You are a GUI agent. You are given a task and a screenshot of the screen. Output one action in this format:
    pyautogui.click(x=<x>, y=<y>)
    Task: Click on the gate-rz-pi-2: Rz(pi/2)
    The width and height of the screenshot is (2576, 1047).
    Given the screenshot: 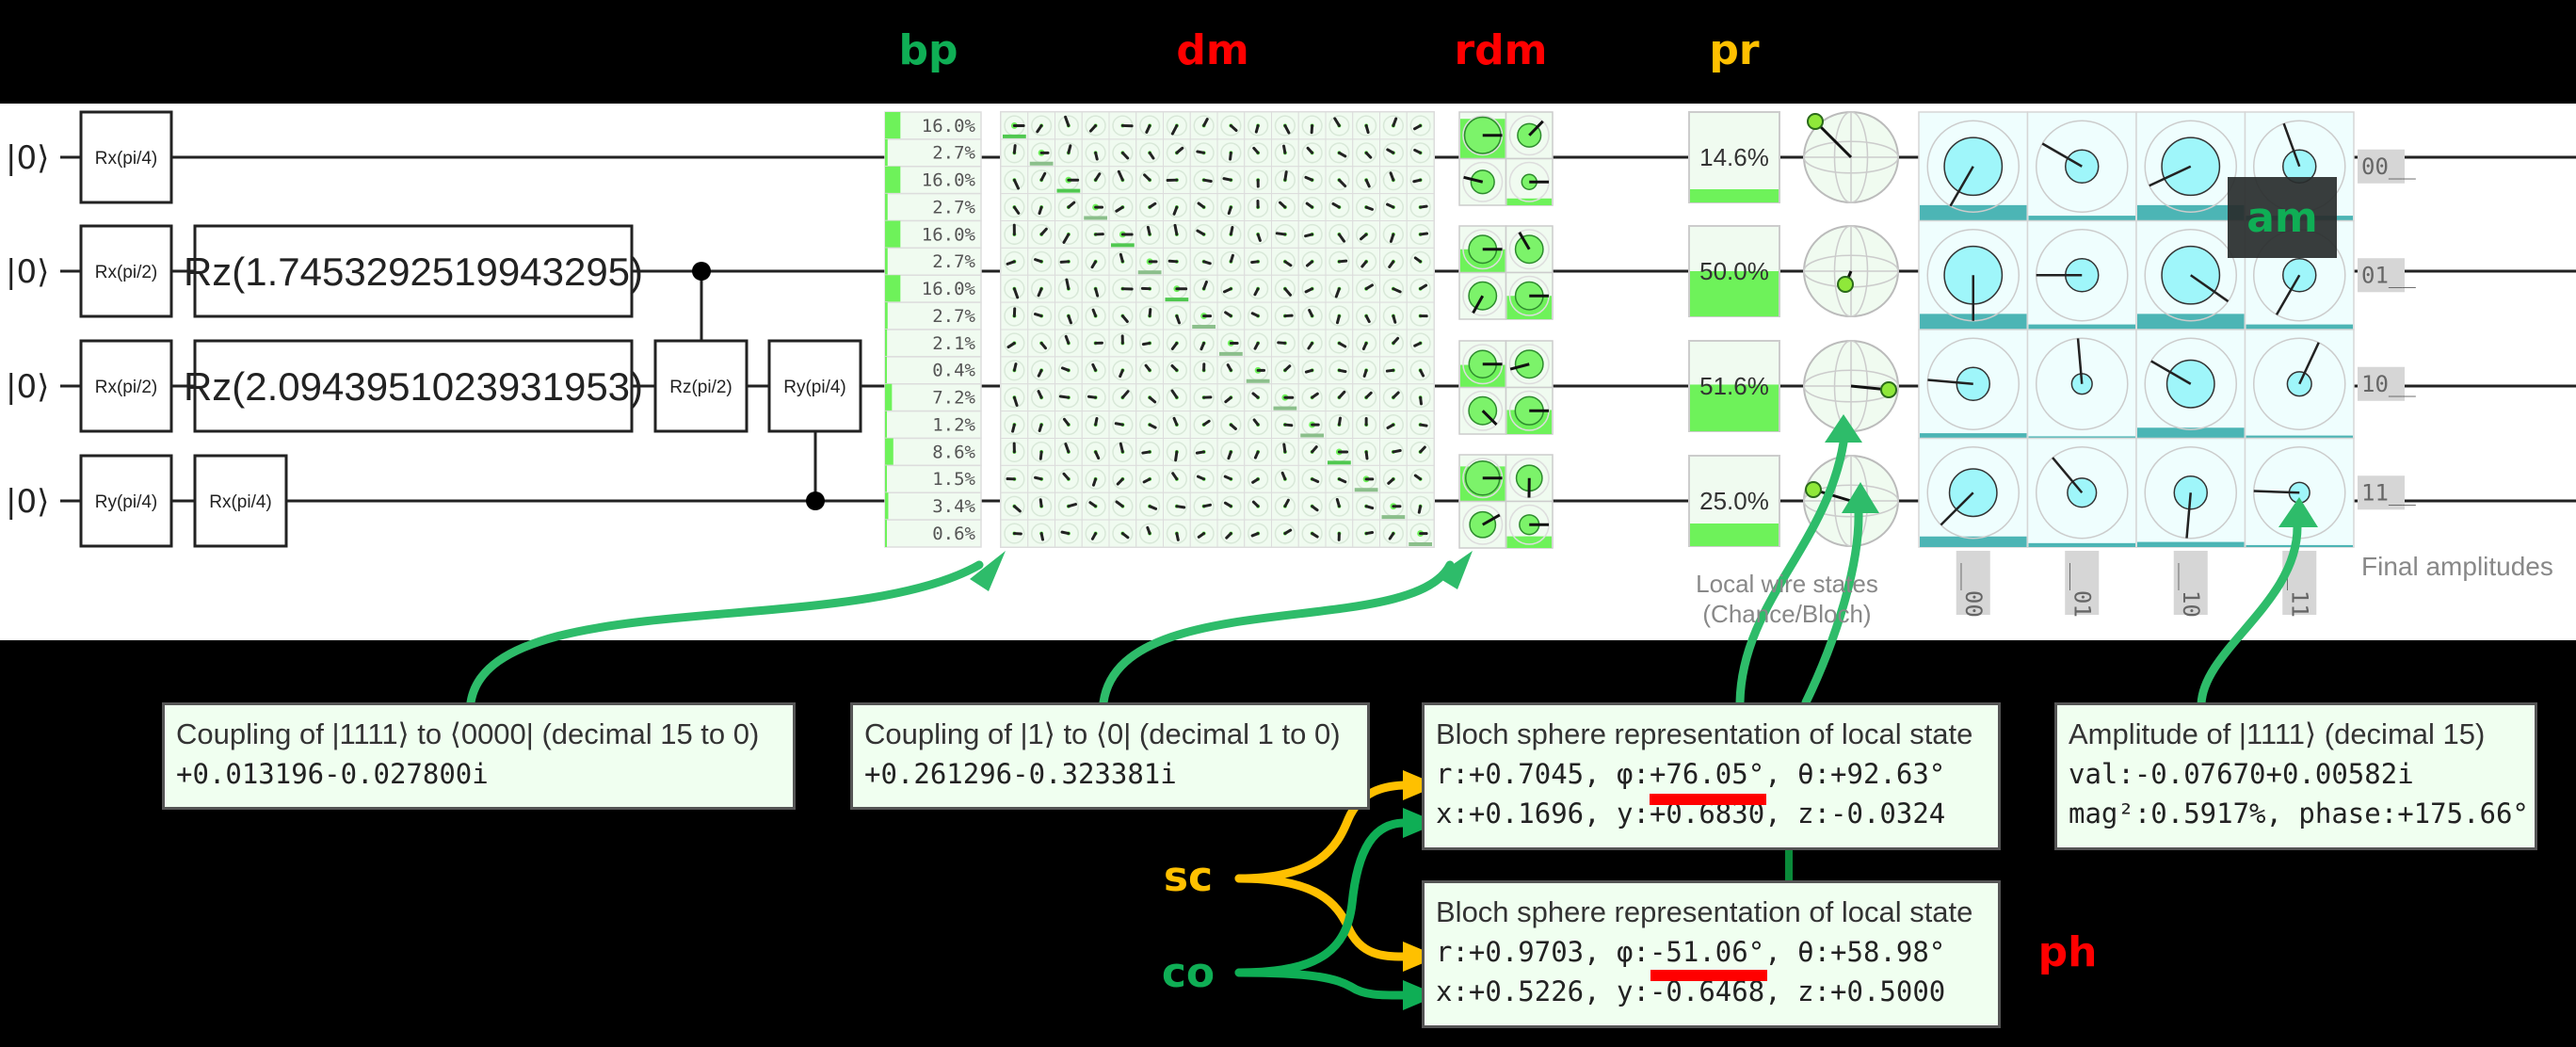 What is the action you would take?
    pyautogui.click(x=701, y=386)
    